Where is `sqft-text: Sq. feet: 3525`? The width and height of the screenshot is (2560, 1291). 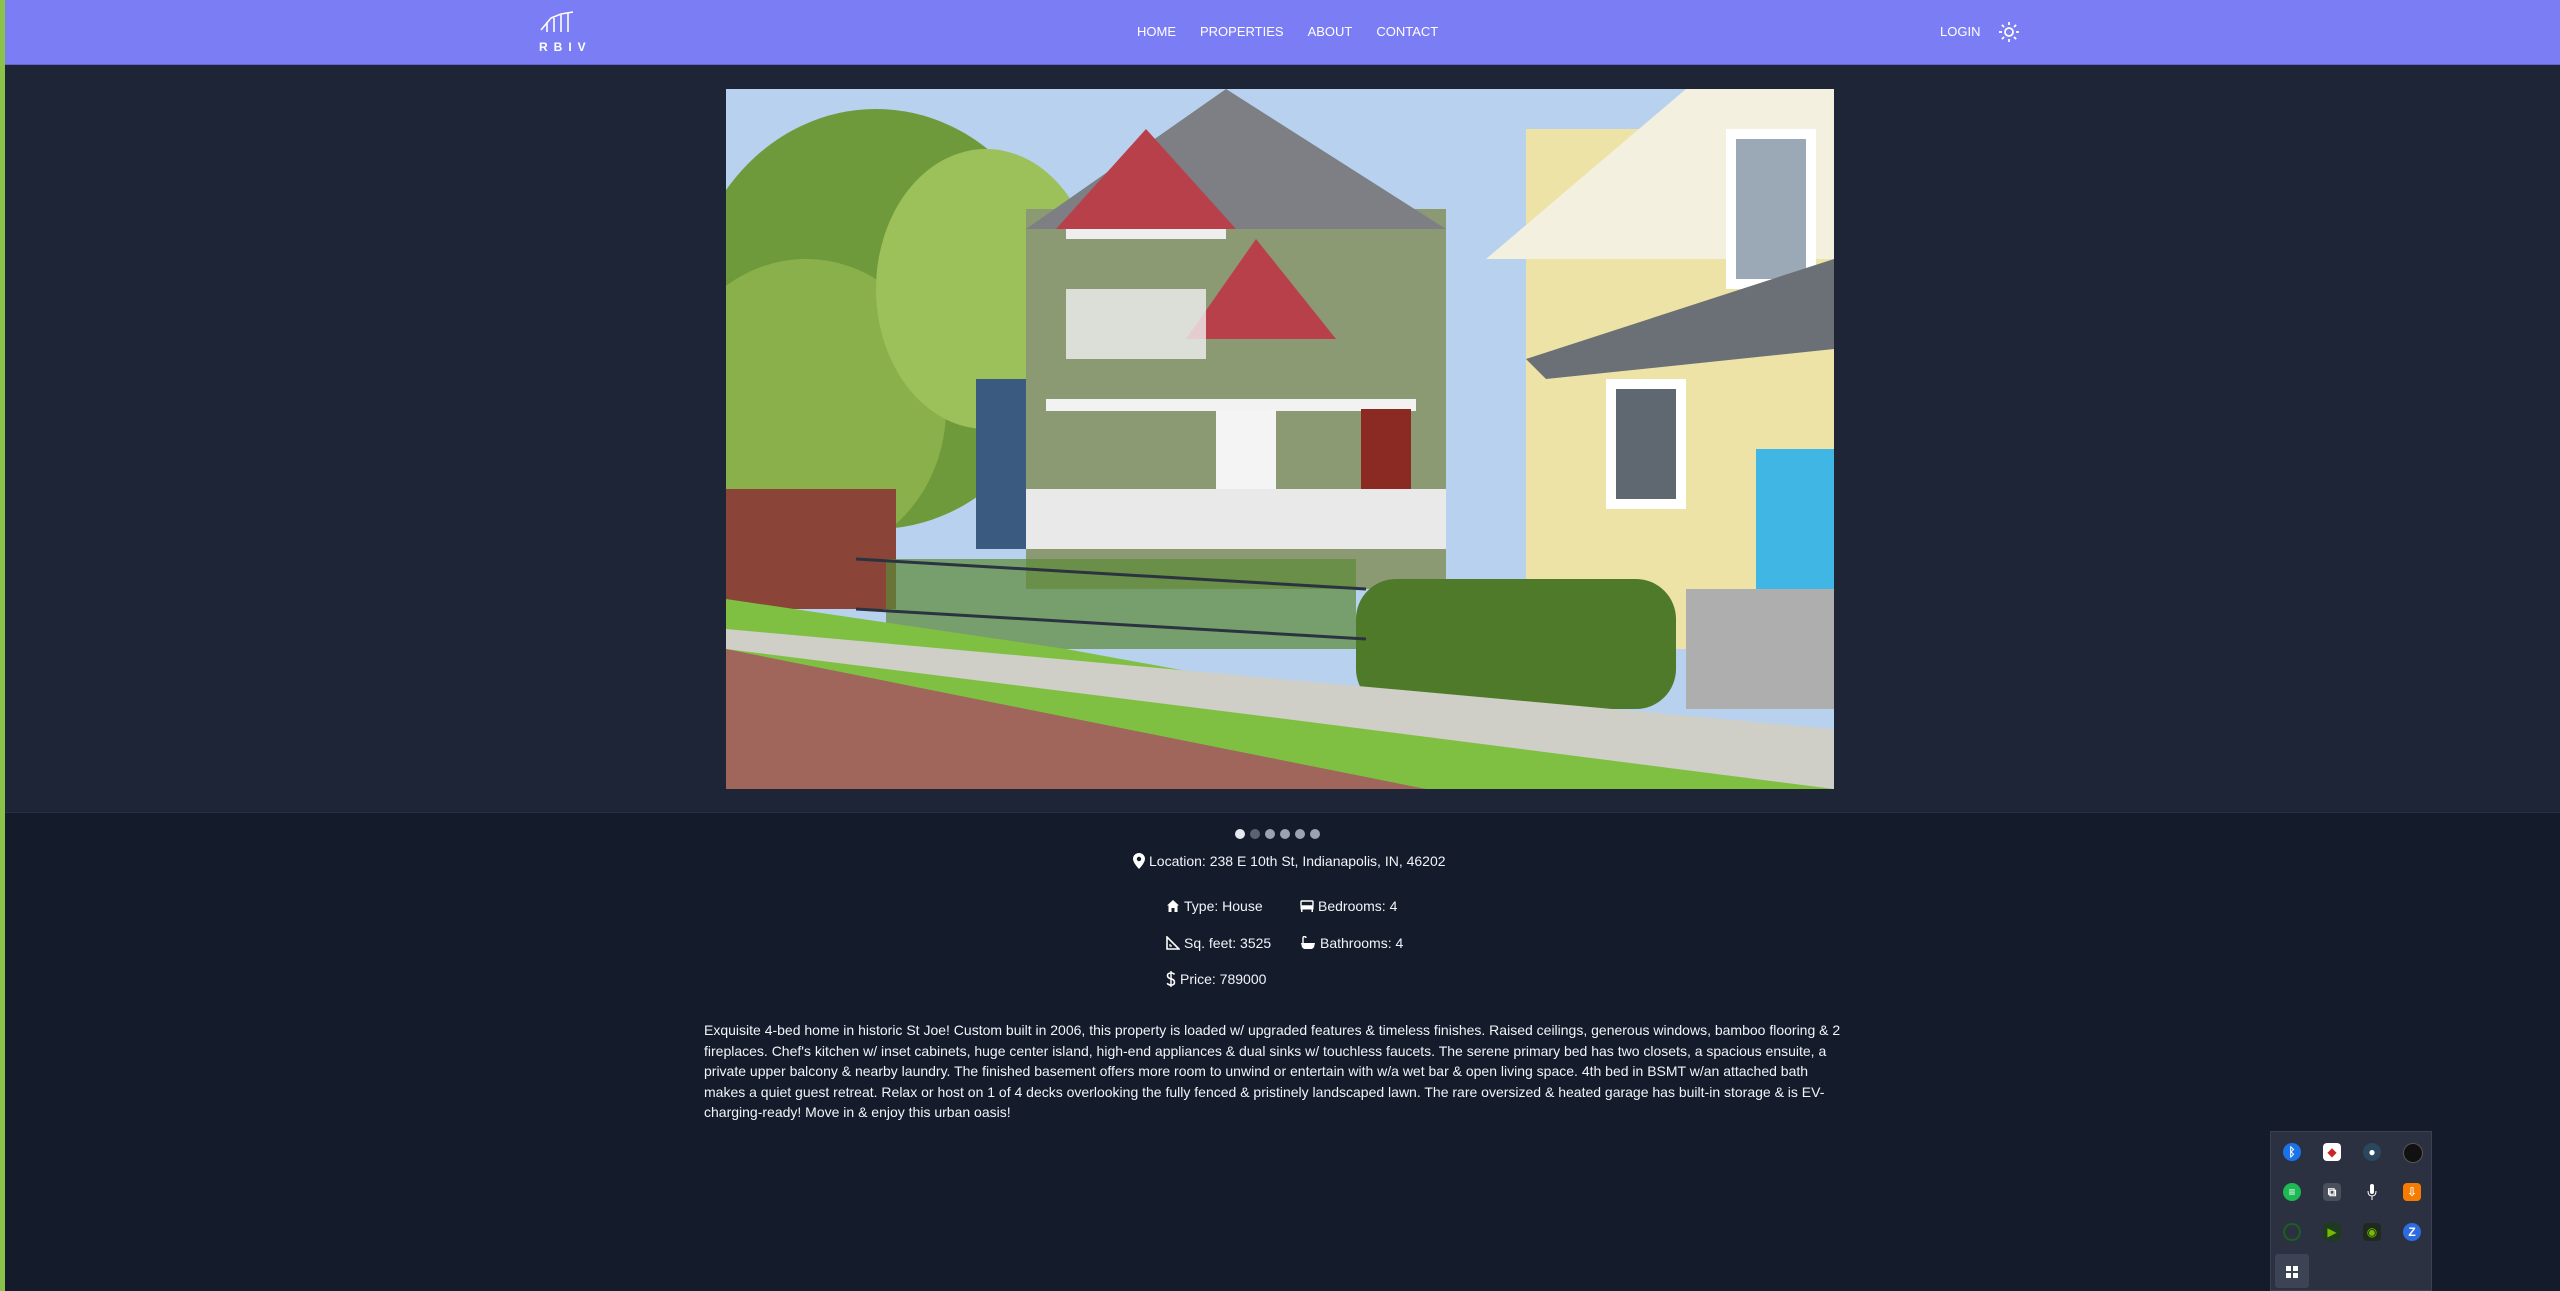
sqft-text: Sq. feet: 3525 is located at coordinates (1228, 943).